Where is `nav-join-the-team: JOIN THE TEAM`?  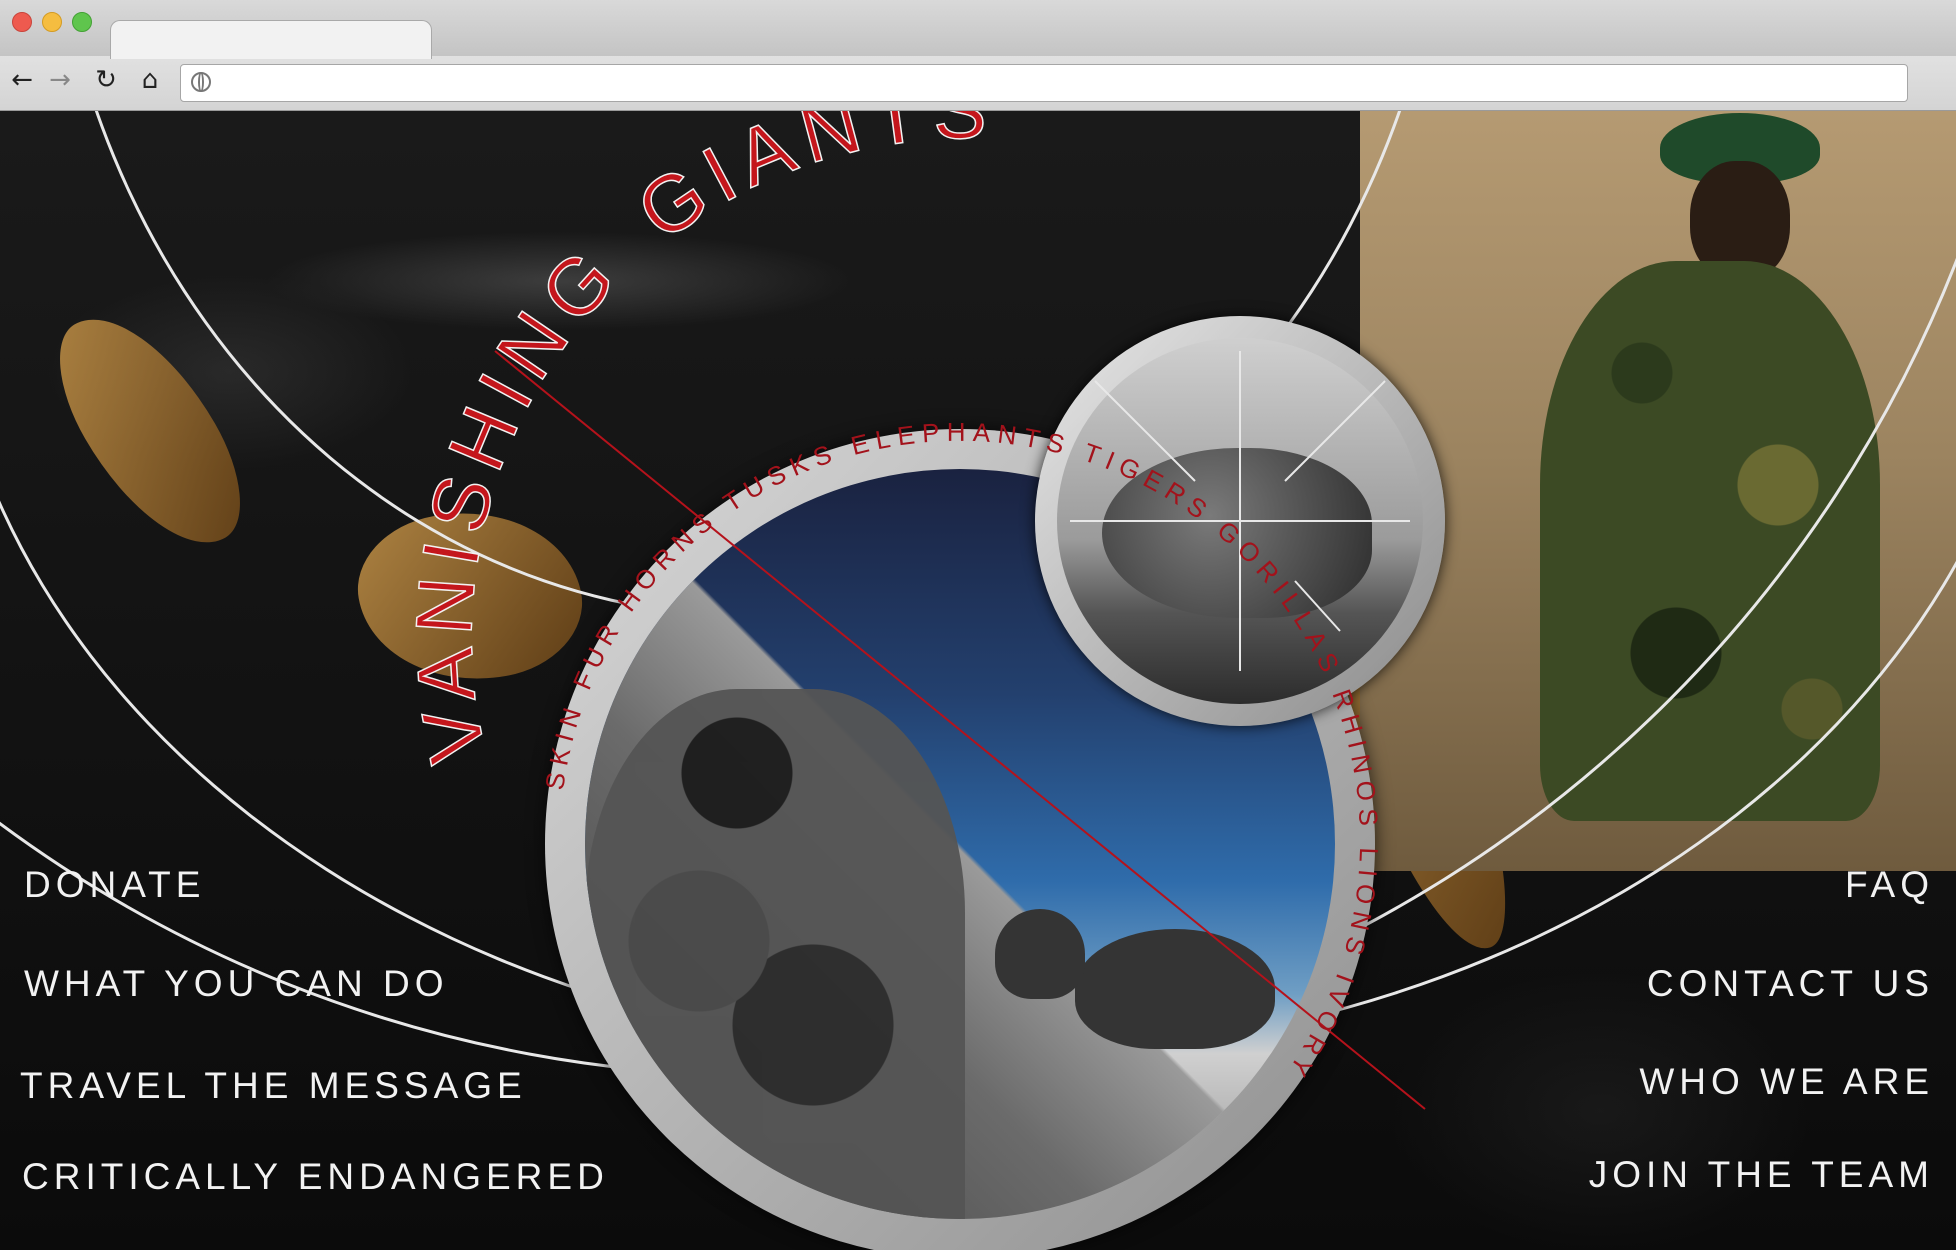
nav-join-the-team: JOIN THE TEAM is located at coordinates (1761, 1175).